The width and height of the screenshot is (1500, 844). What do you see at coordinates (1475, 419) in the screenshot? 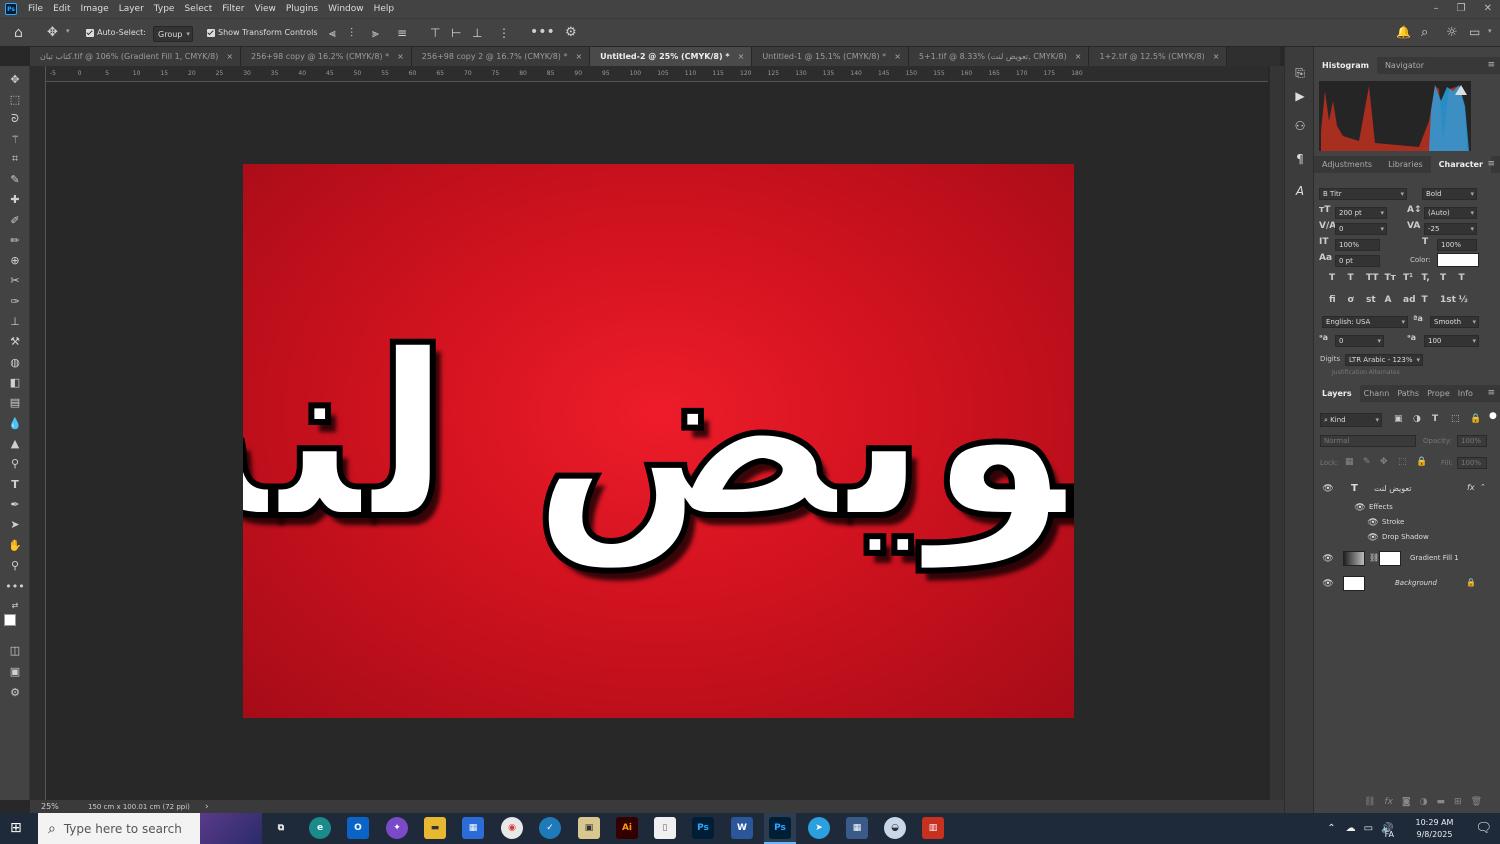
I see `filter-smart-object-icon: 🔒` at bounding box center [1475, 419].